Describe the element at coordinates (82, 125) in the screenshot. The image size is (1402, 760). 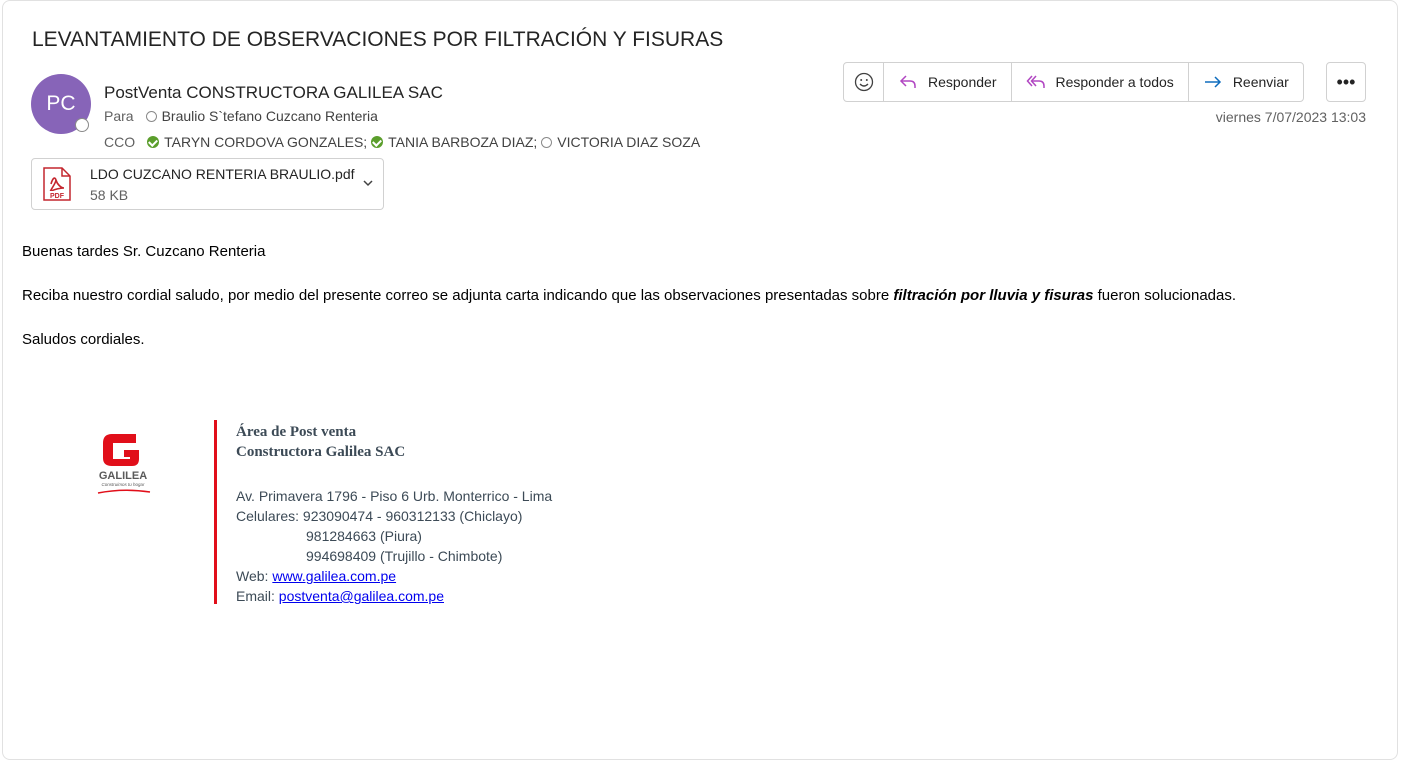
I see `presence-icon` at that location.